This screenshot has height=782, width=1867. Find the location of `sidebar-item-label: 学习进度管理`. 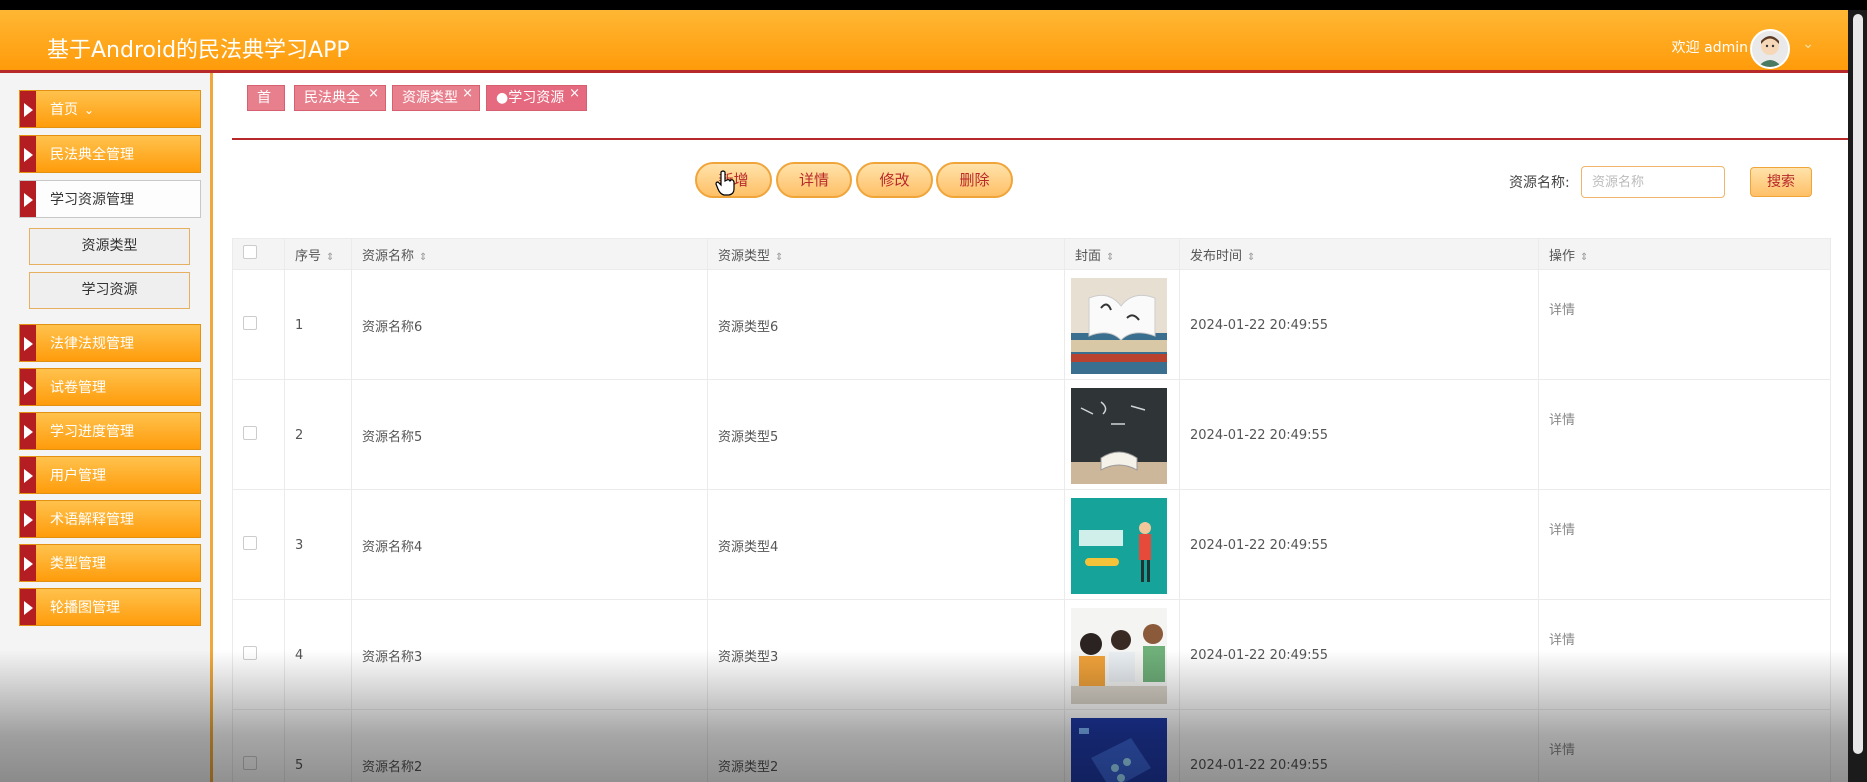

sidebar-item-label: 学习进度管理 is located at coordinates (92, 432).